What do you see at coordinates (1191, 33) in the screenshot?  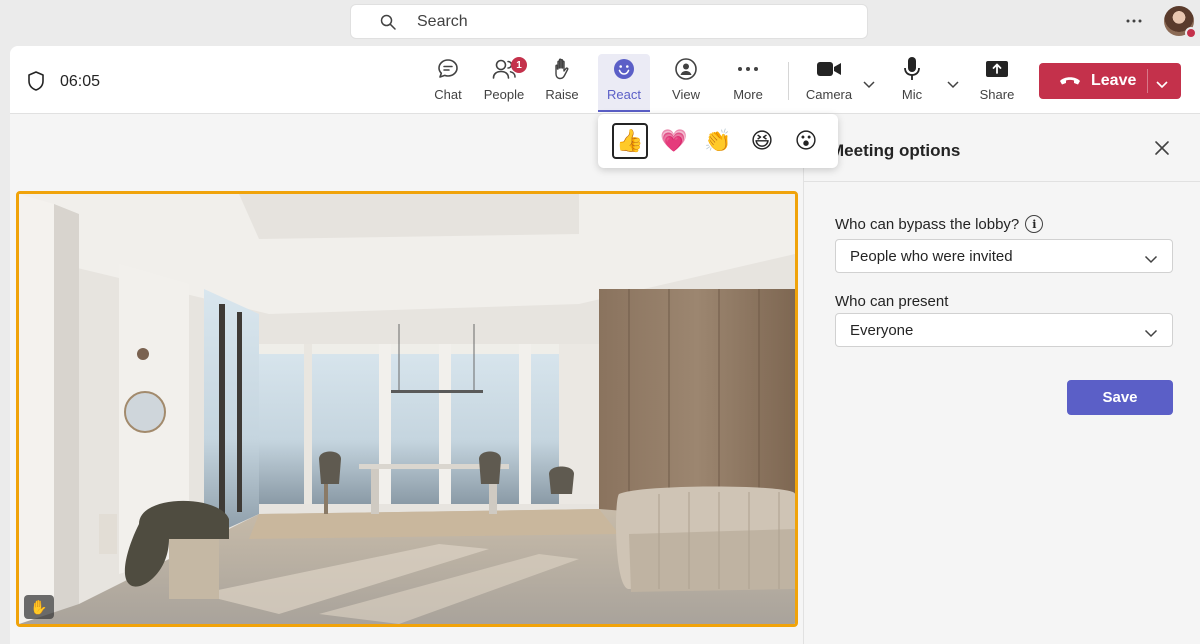 I see `status-dot` at bounding box center [1191, 33].